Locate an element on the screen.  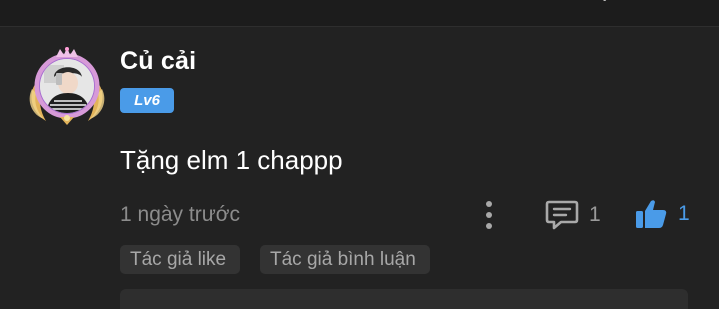
level-badge: Lv6 is located at coordinates (147, 100).